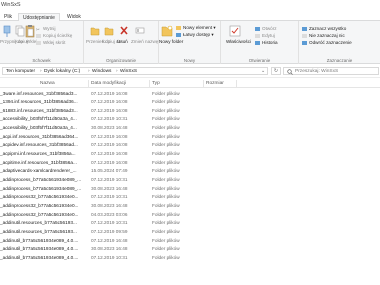 This screenshot has width=380, height=285. I want to click on new-folder-icon, so click(167, 30).